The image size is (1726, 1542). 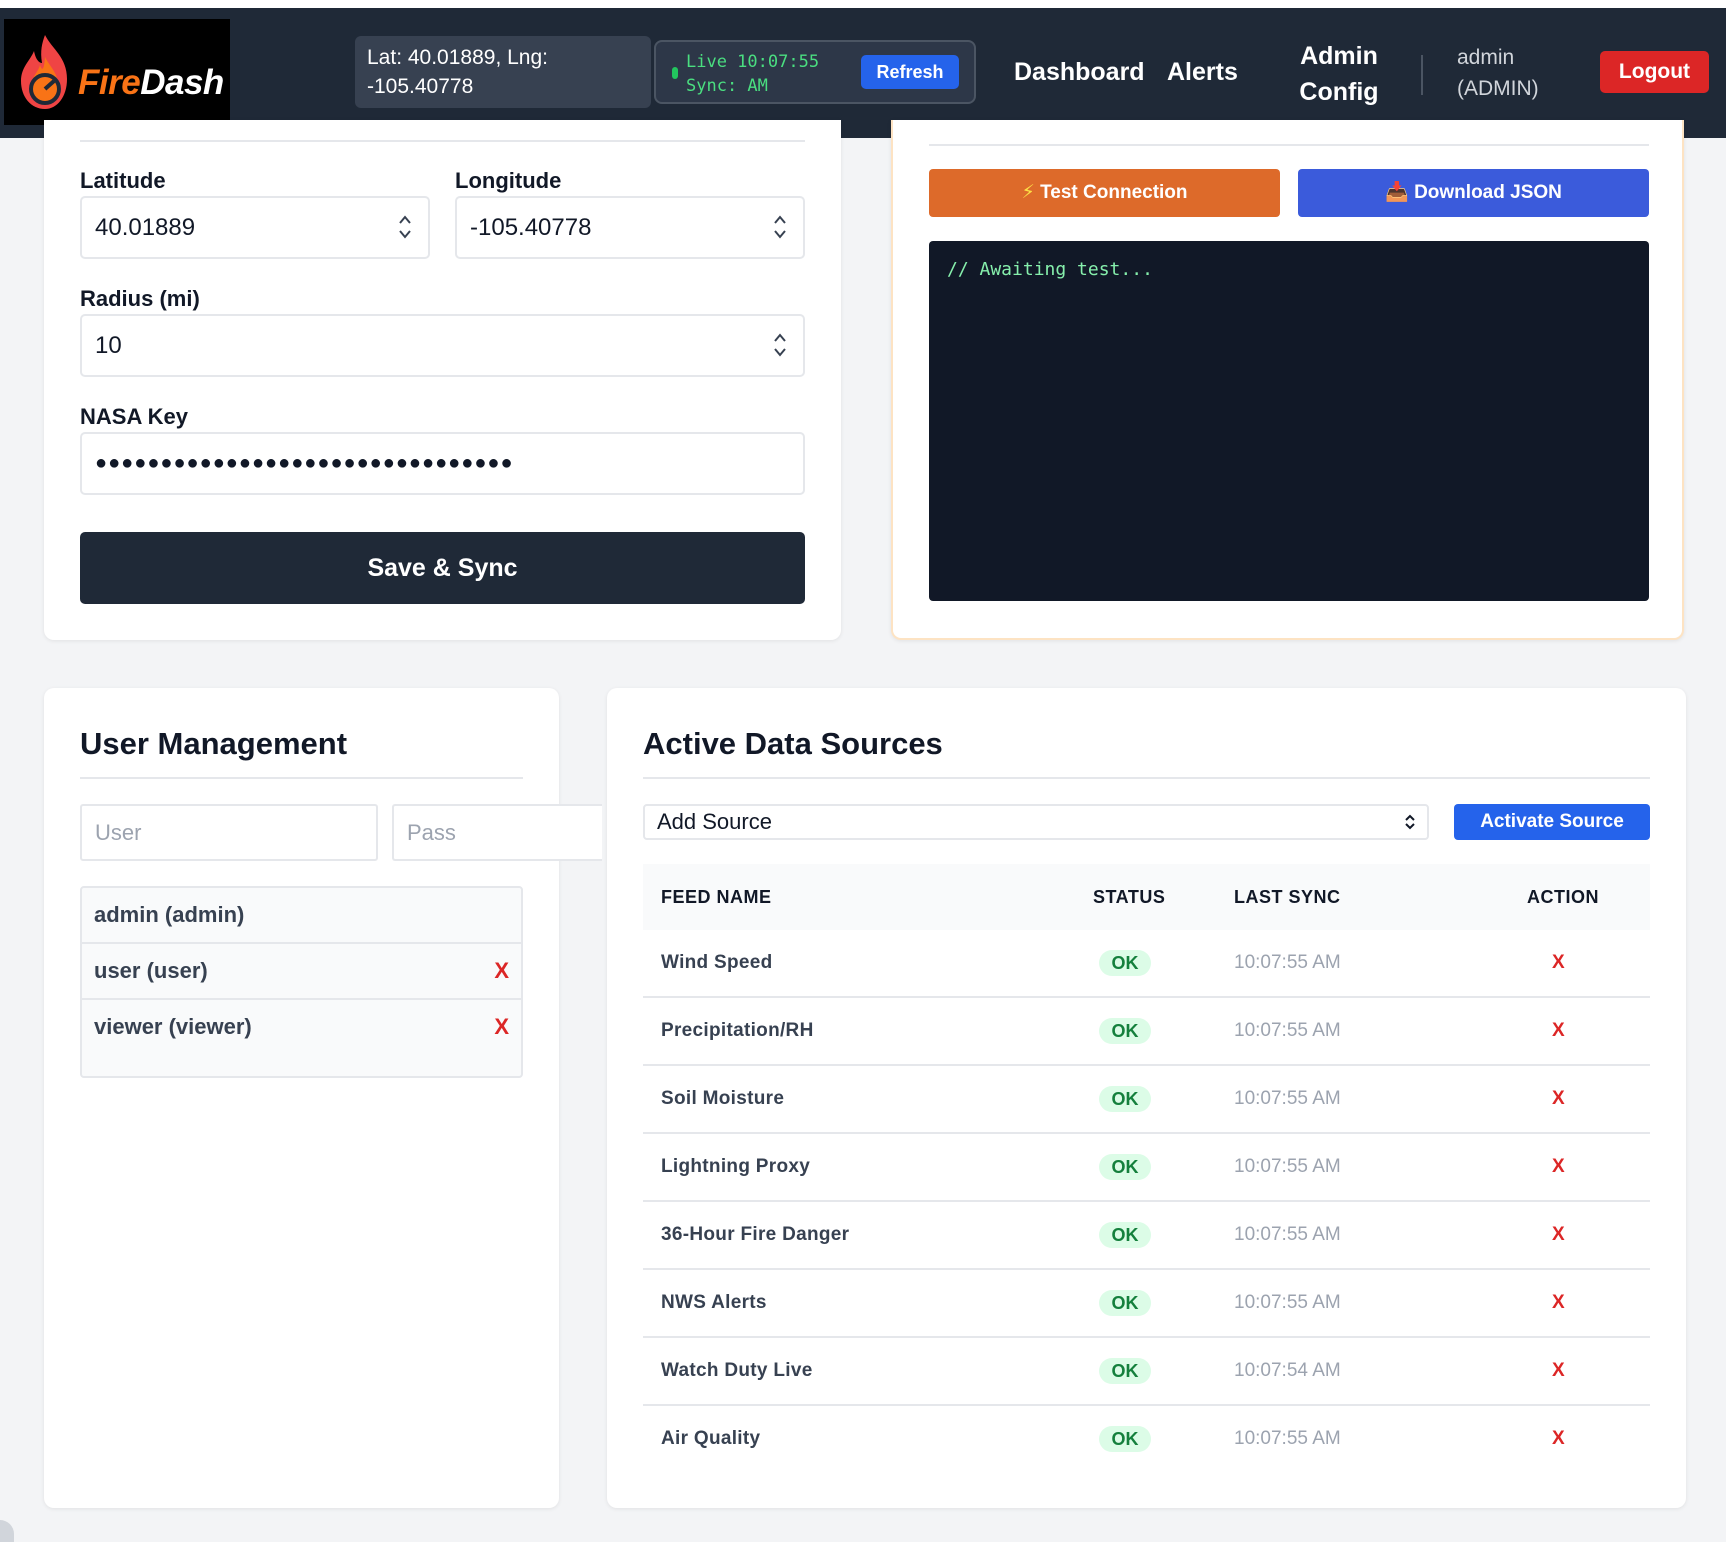 I want to click on column-header-last-sync: LAST SYNC, so click(x=1287, y=897).